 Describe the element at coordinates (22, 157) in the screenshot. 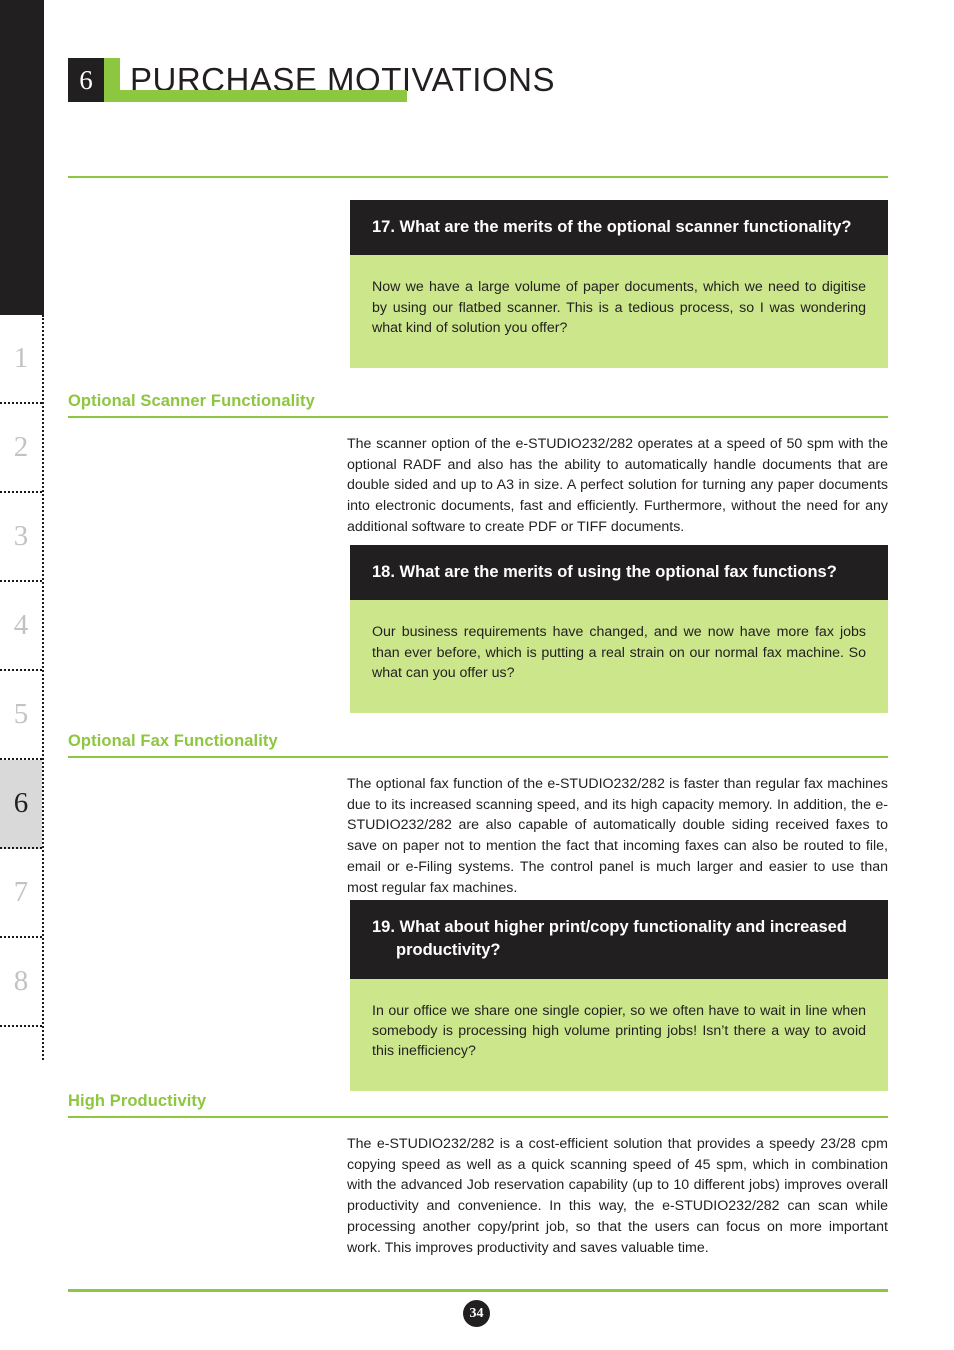

I see `left-black-spine` at that location.